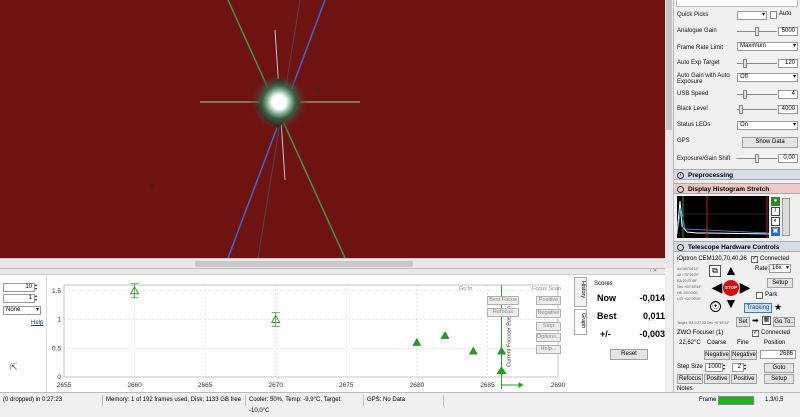 The image size is (800, 417). What do you see at coordinates (746, 367) in the screenshot?
I see `fine-step-spinner-icon: ▴ ▾` at bounding box center [746, 367].